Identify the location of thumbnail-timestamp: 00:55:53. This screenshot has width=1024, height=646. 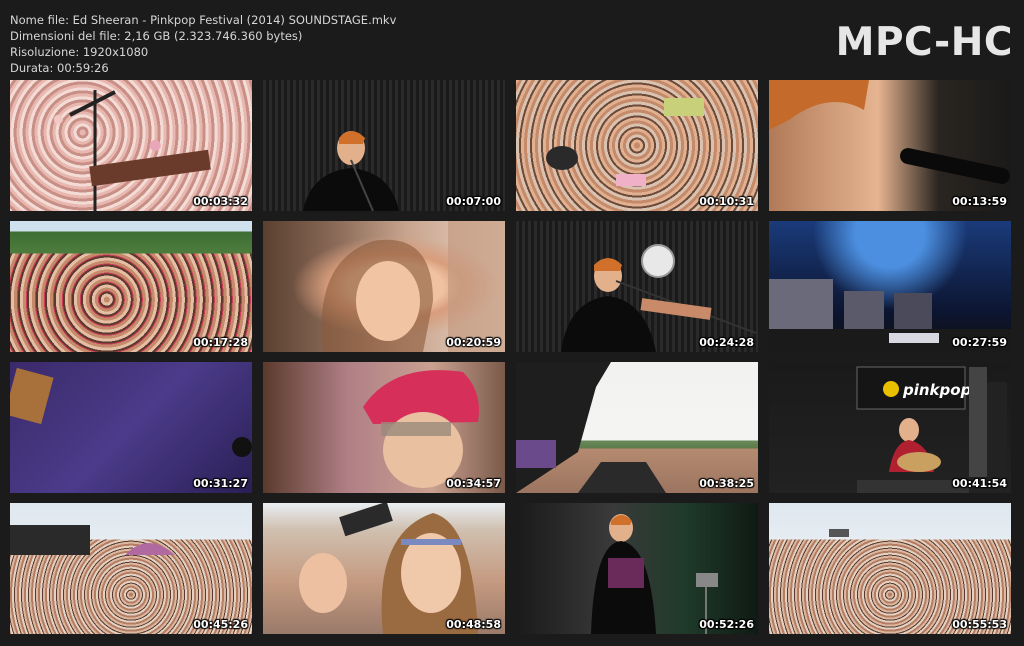
(979, 624).